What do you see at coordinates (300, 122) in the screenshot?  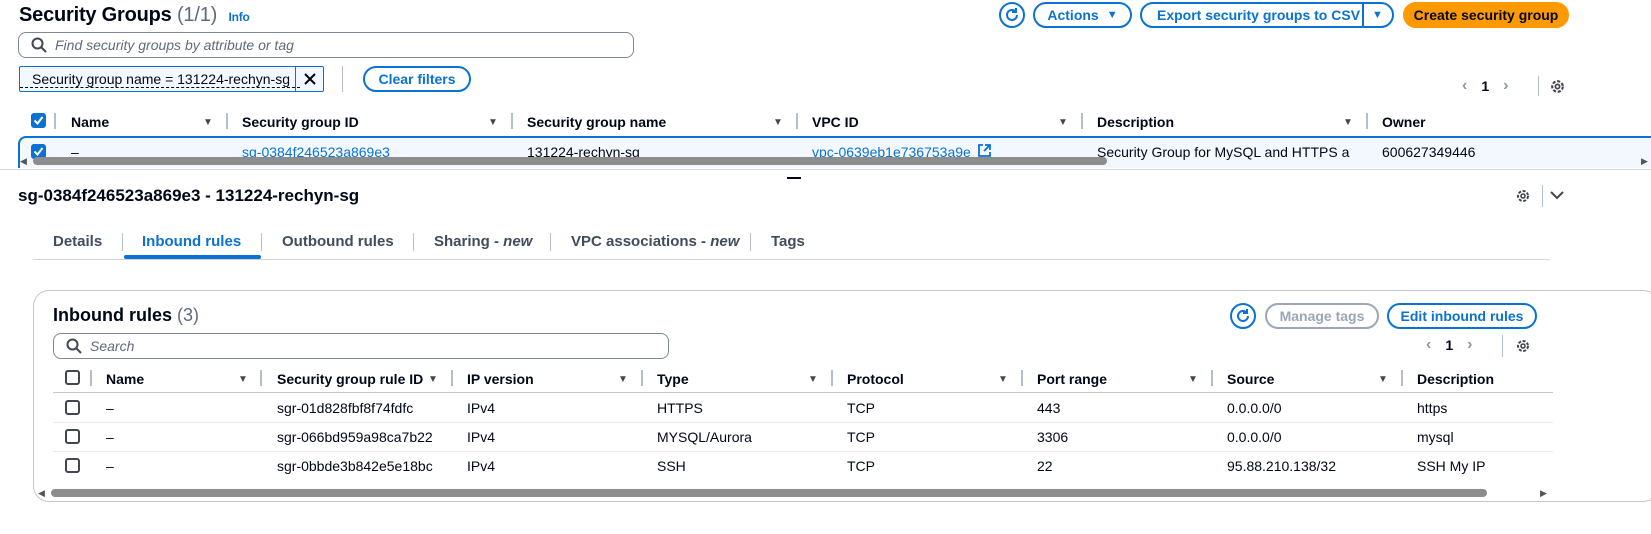 I see `col-security-group-id: Security group ID` at bounding box center [300, 122].